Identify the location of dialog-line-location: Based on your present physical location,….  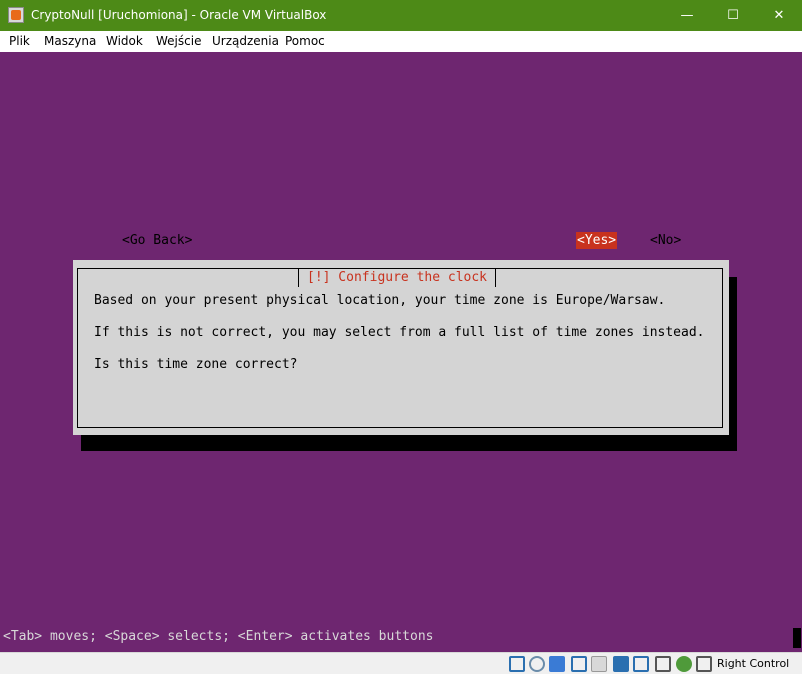
(380, 300).